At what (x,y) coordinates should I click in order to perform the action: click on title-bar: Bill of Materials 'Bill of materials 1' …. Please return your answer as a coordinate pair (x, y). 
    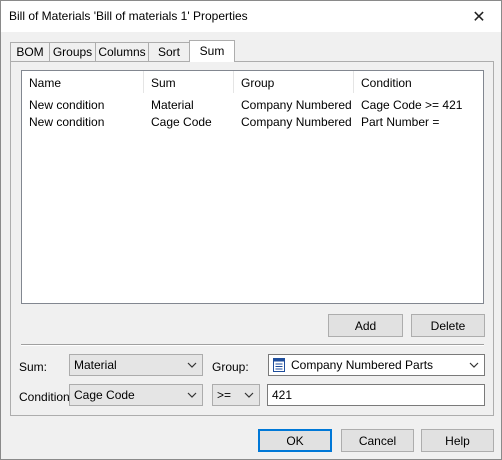
    Looking at the image, I should click on (251, 16).